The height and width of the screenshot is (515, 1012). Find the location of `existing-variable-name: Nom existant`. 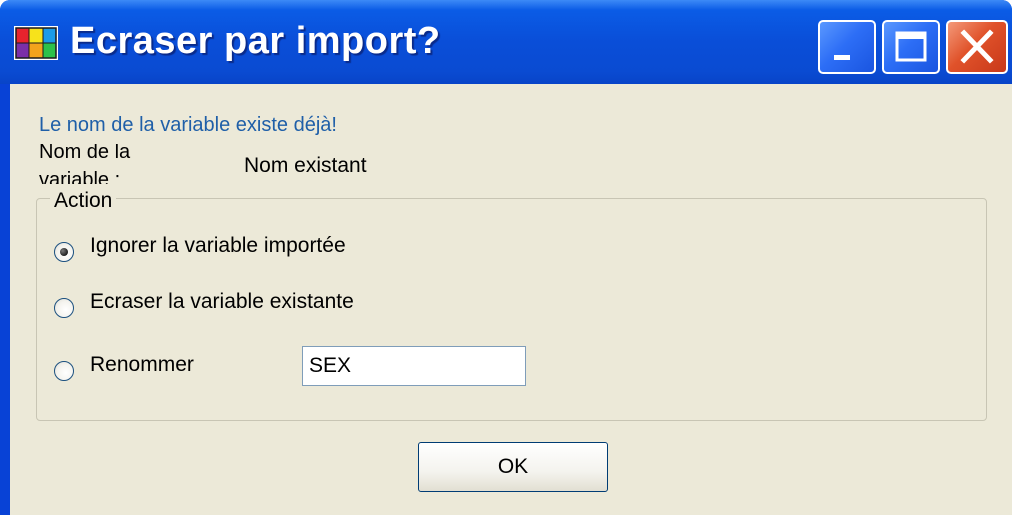

existing-variable-name: Nom existant is located at coordinates (305, 165).